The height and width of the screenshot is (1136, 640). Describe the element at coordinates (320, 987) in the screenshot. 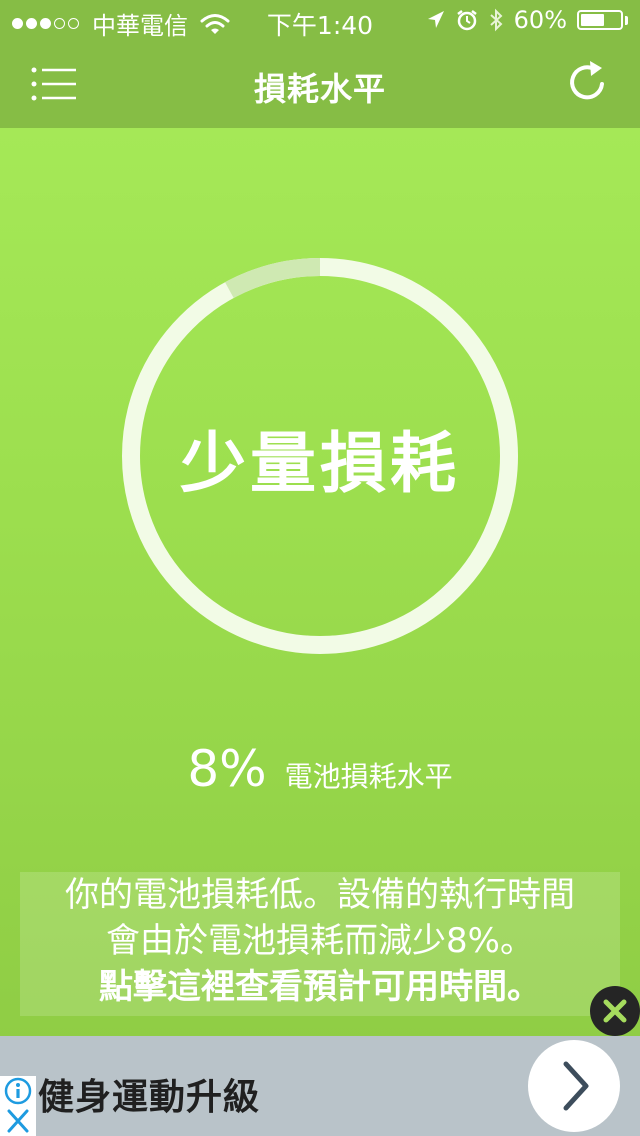

I see `message-line-3: 點擊這裡查看預計可用時間。` at that location.